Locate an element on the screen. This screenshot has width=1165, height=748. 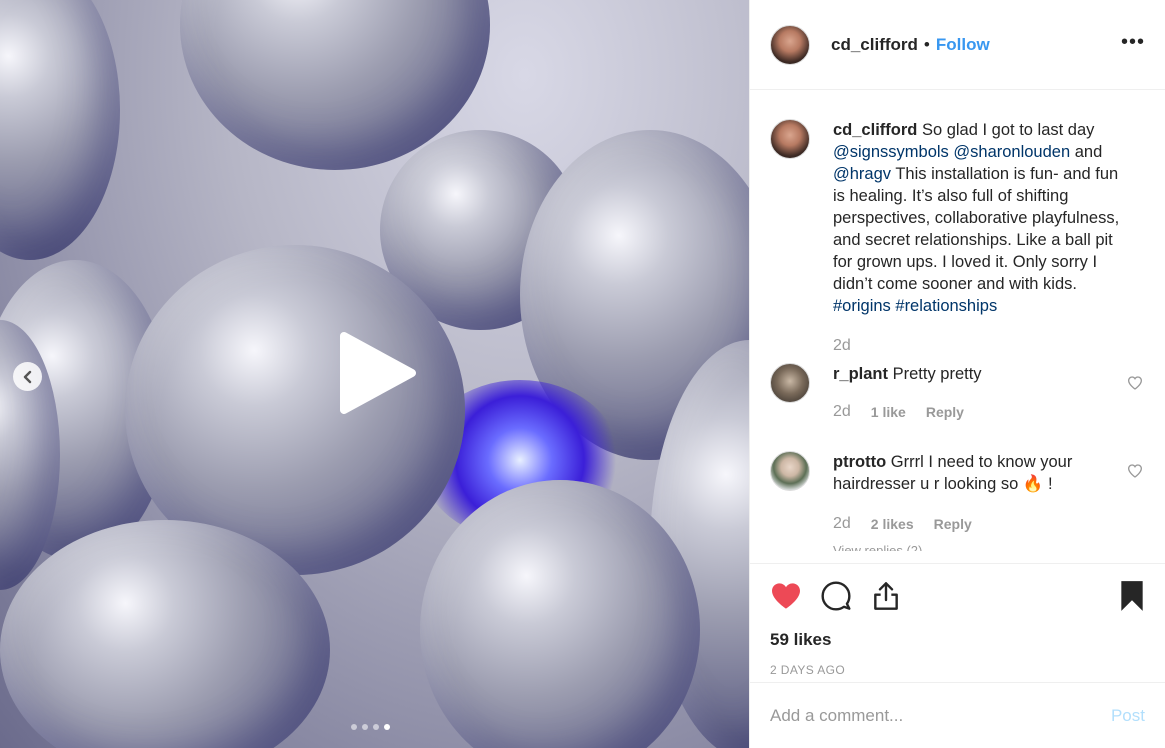
play-icon is located at coordinates (378, 373).